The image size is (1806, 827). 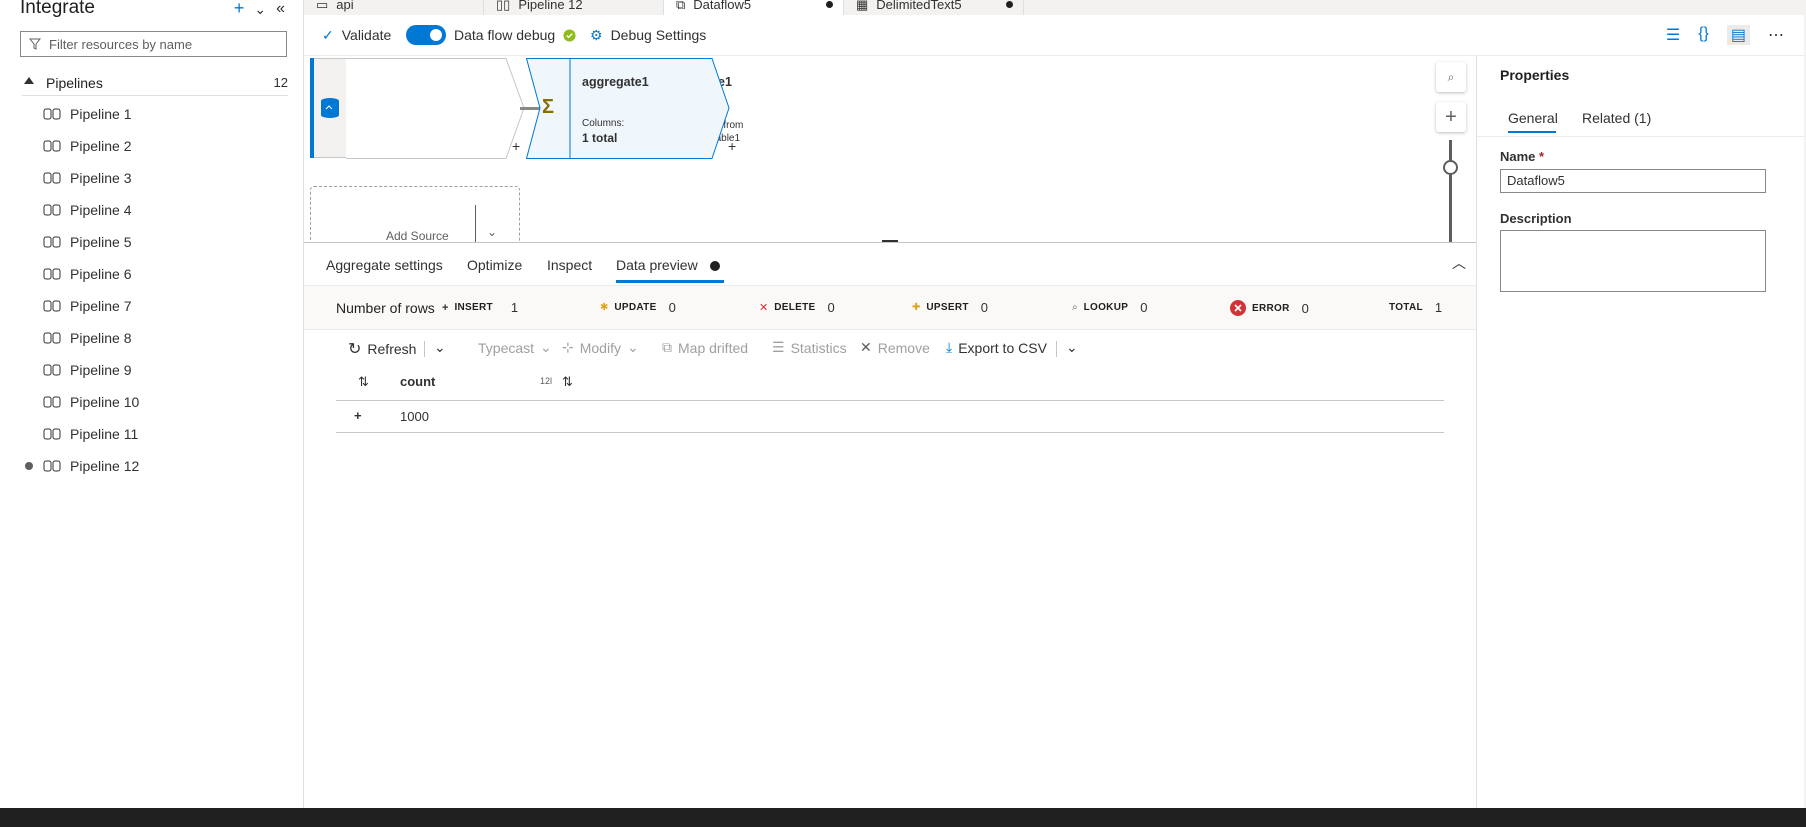 What do you see at coordinates (1450, 167) in the screenshot?
I see `zoom-slider-thumb` at bounding box center [1450, 167].